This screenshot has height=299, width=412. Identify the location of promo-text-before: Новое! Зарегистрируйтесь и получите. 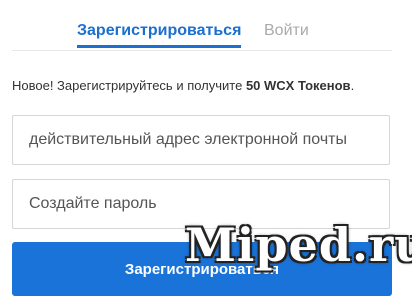
(129, 85).